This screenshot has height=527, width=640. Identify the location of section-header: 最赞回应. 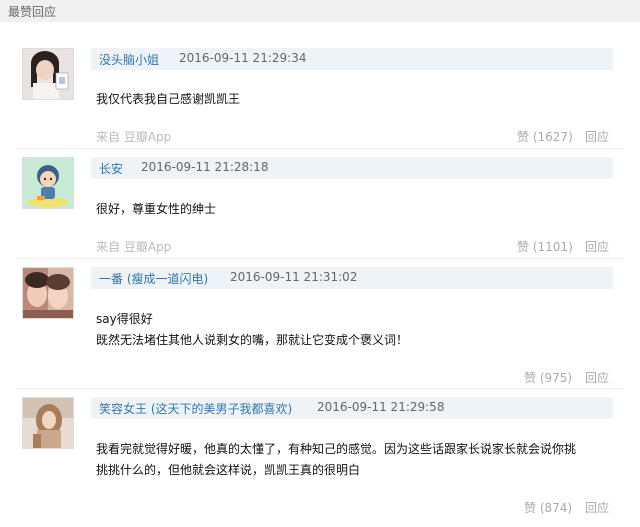
(320, 11).